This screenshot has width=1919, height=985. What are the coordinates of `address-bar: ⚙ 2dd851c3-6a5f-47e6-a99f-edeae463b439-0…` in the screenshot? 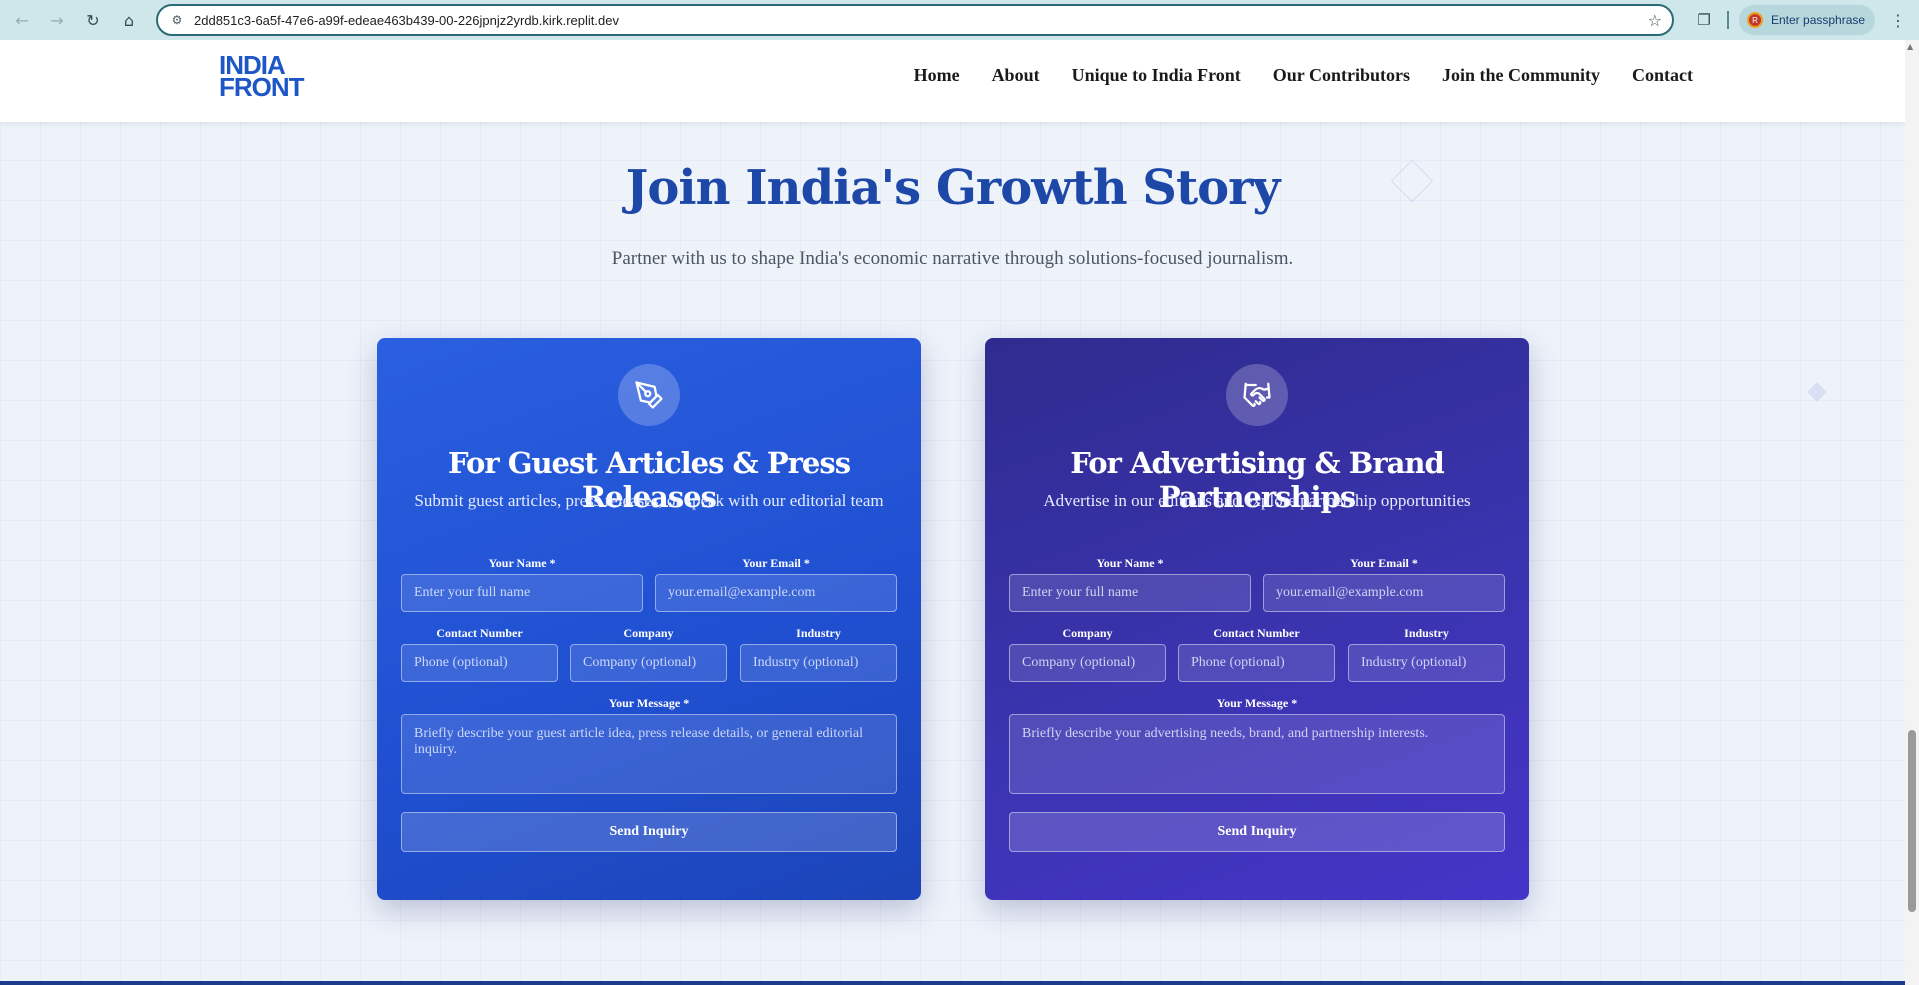 It's located at (915, 20).